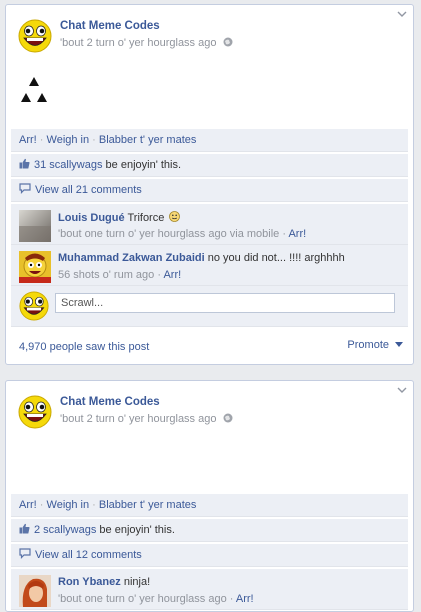  I want to click on comment-body: Ron Ybanez ninja!, so click(104, 582).